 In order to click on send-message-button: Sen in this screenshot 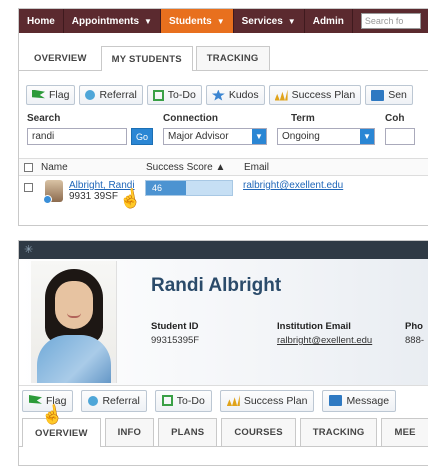, I will do `click(389, 95)`.